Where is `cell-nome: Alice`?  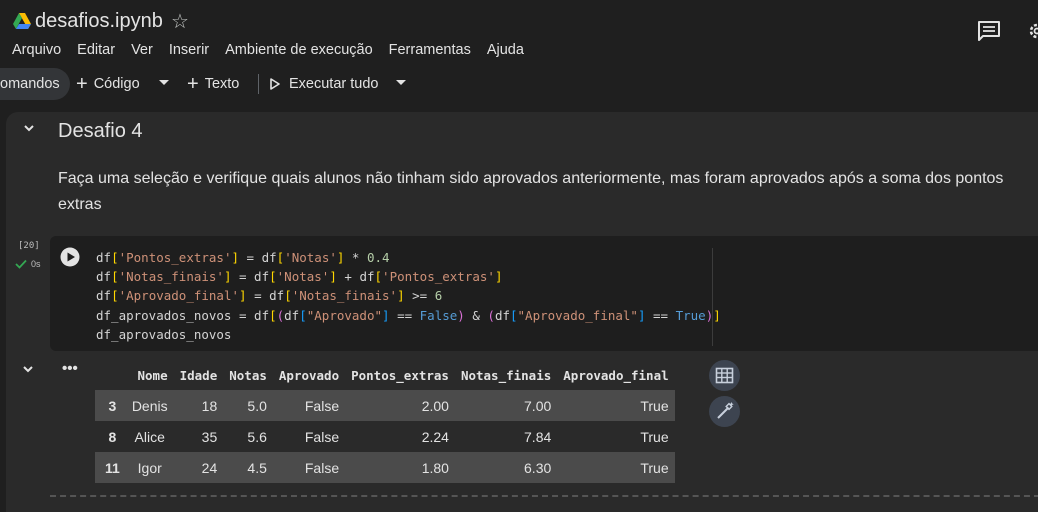
cell-nome: Alice is located at coordinates (150, 436).